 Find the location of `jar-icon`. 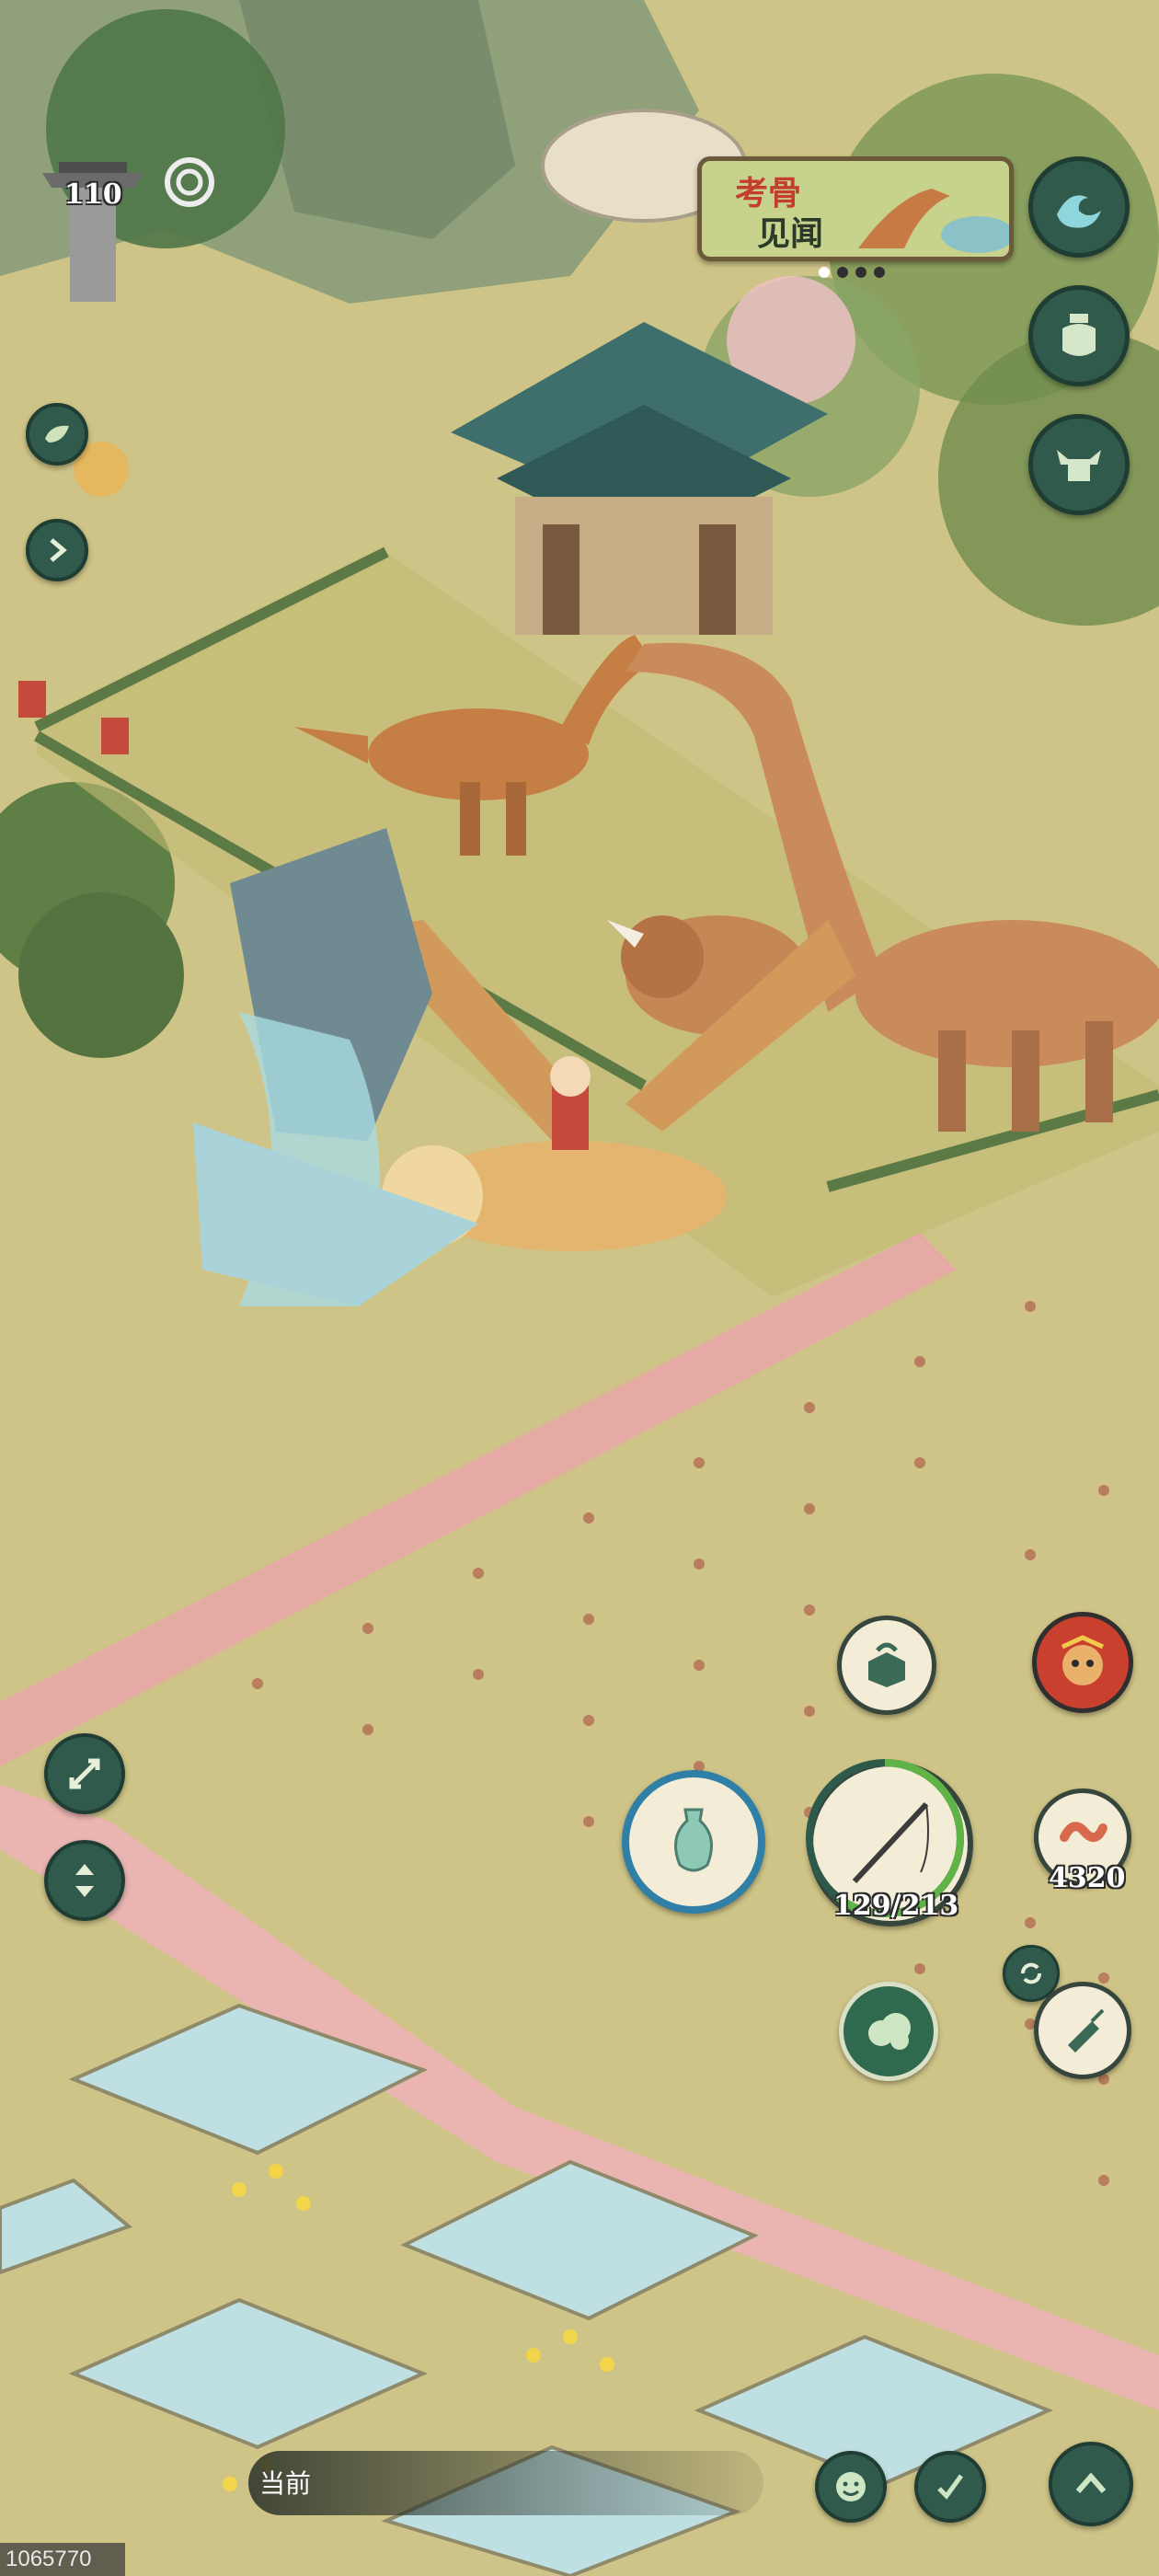

jar-icon is located at coordinates (1079, 335).